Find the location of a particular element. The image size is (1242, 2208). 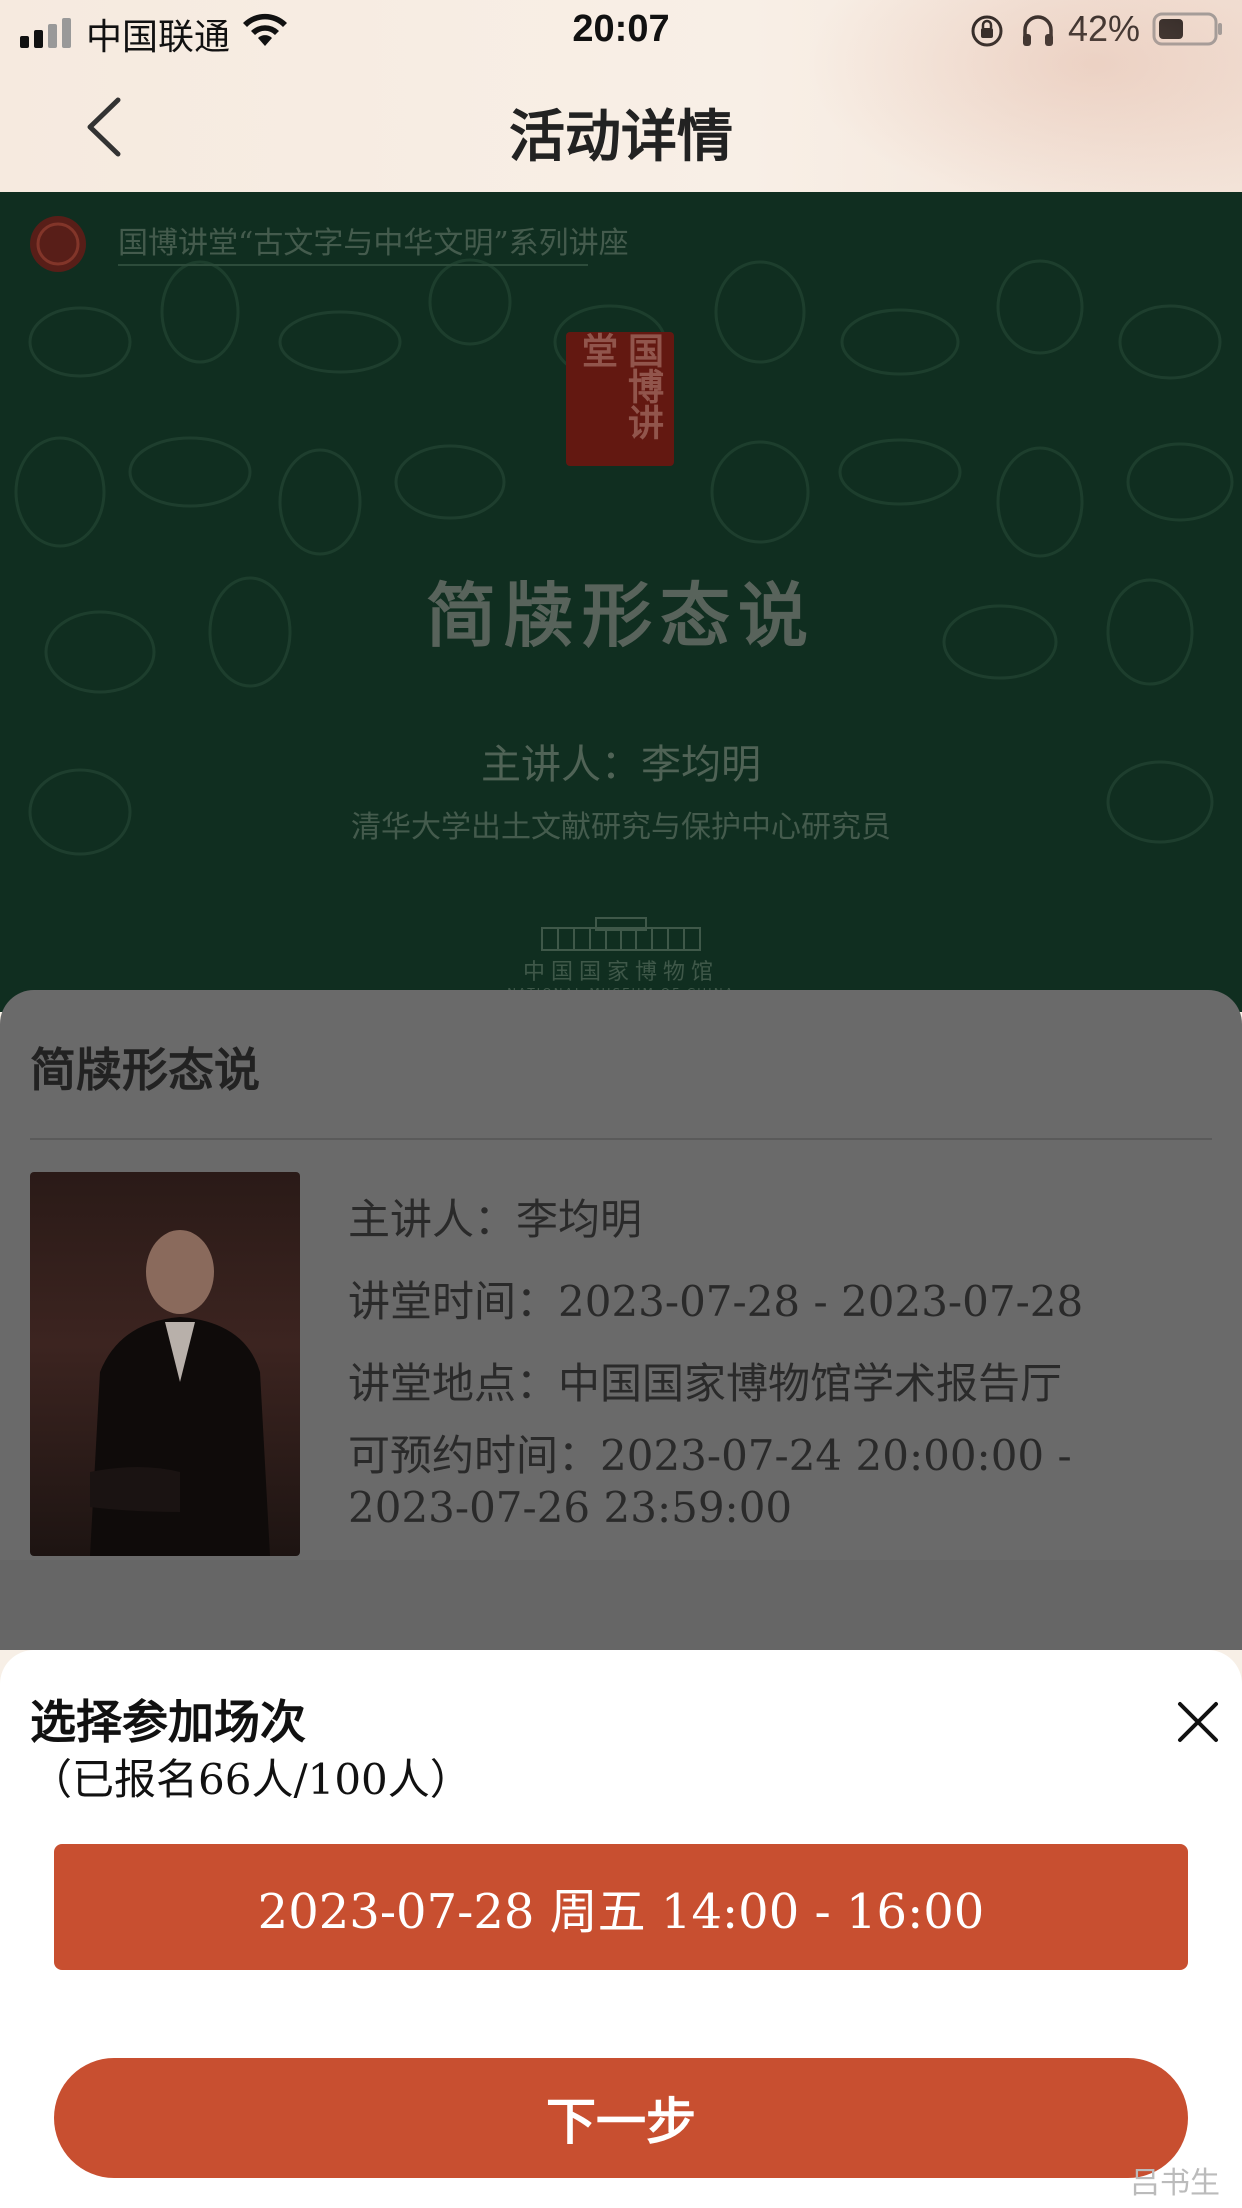

next-step-button: 下一步 is located at coordinates (621, 2118).